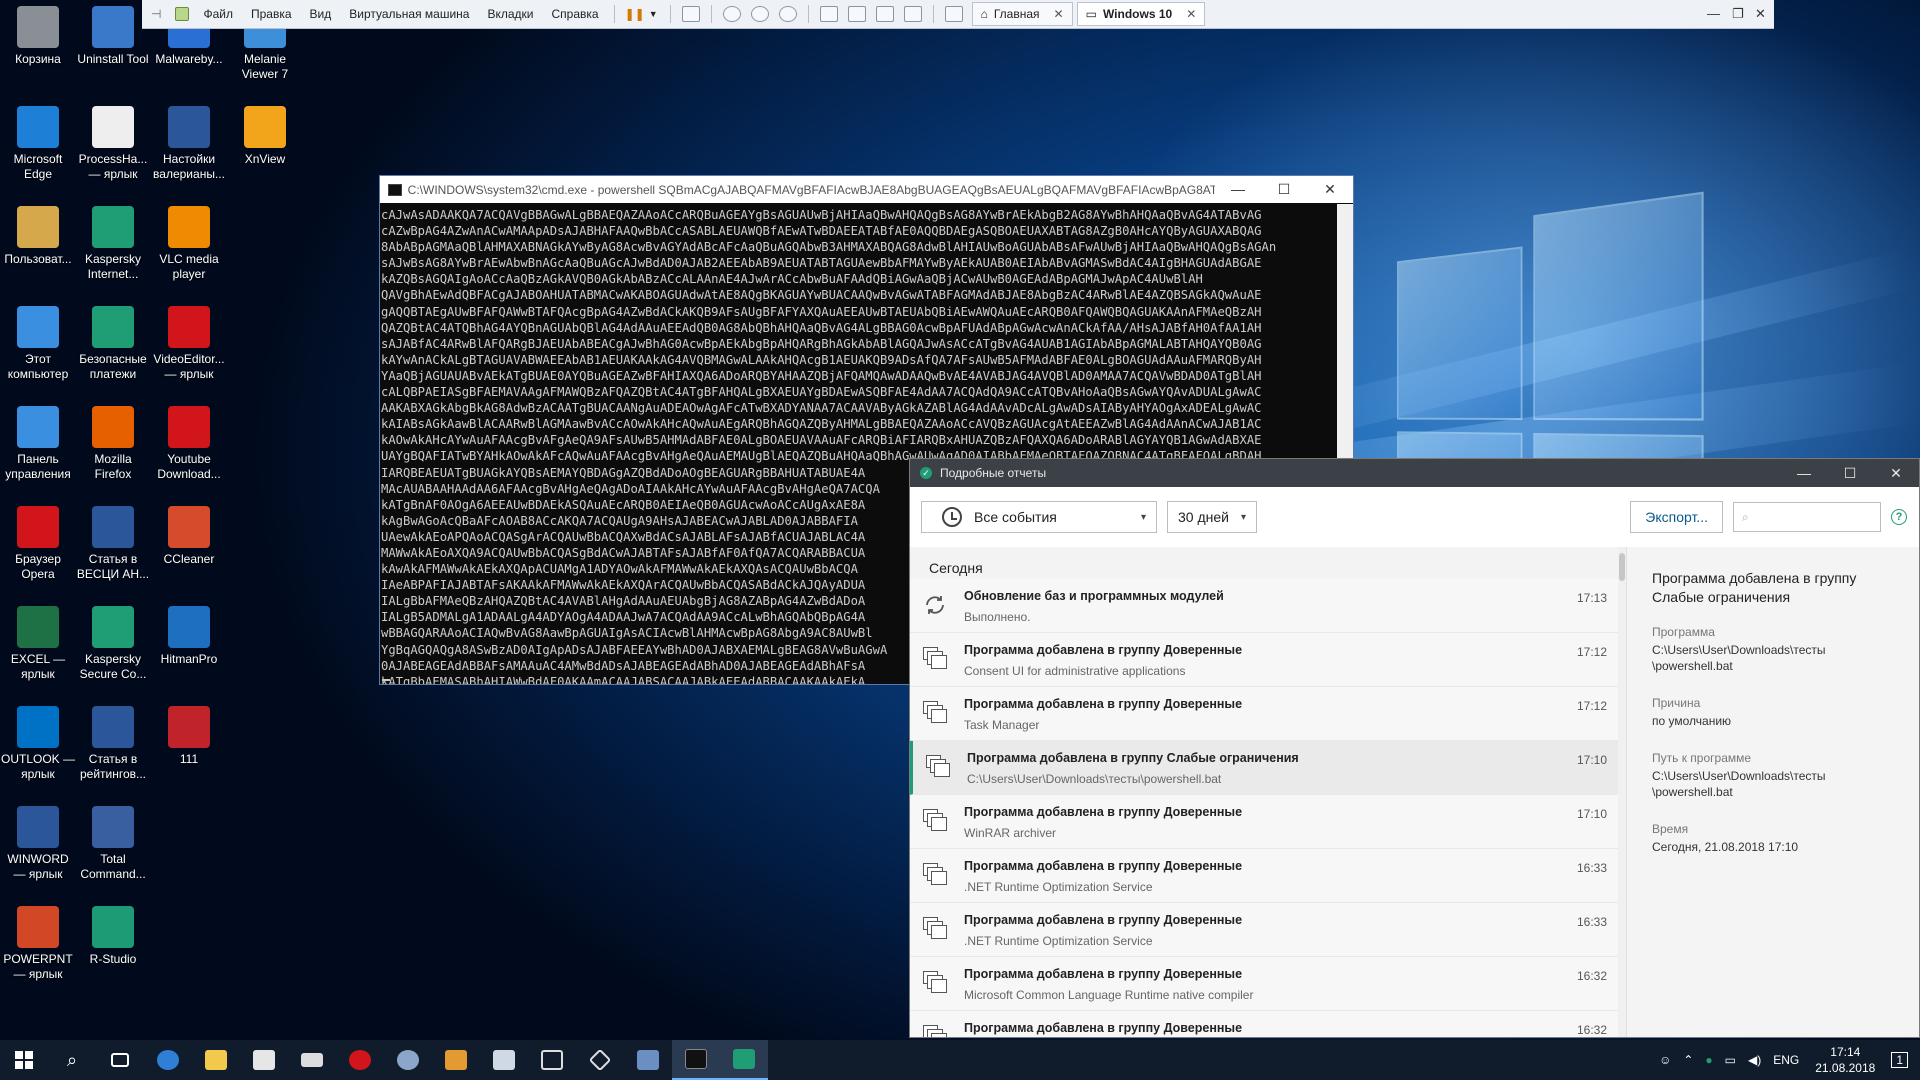 The image size is (1920, 1080). I want to click on reports-titlebar: ✓ Подробные отчеты — ☐ ✕, so click(1414, 473).